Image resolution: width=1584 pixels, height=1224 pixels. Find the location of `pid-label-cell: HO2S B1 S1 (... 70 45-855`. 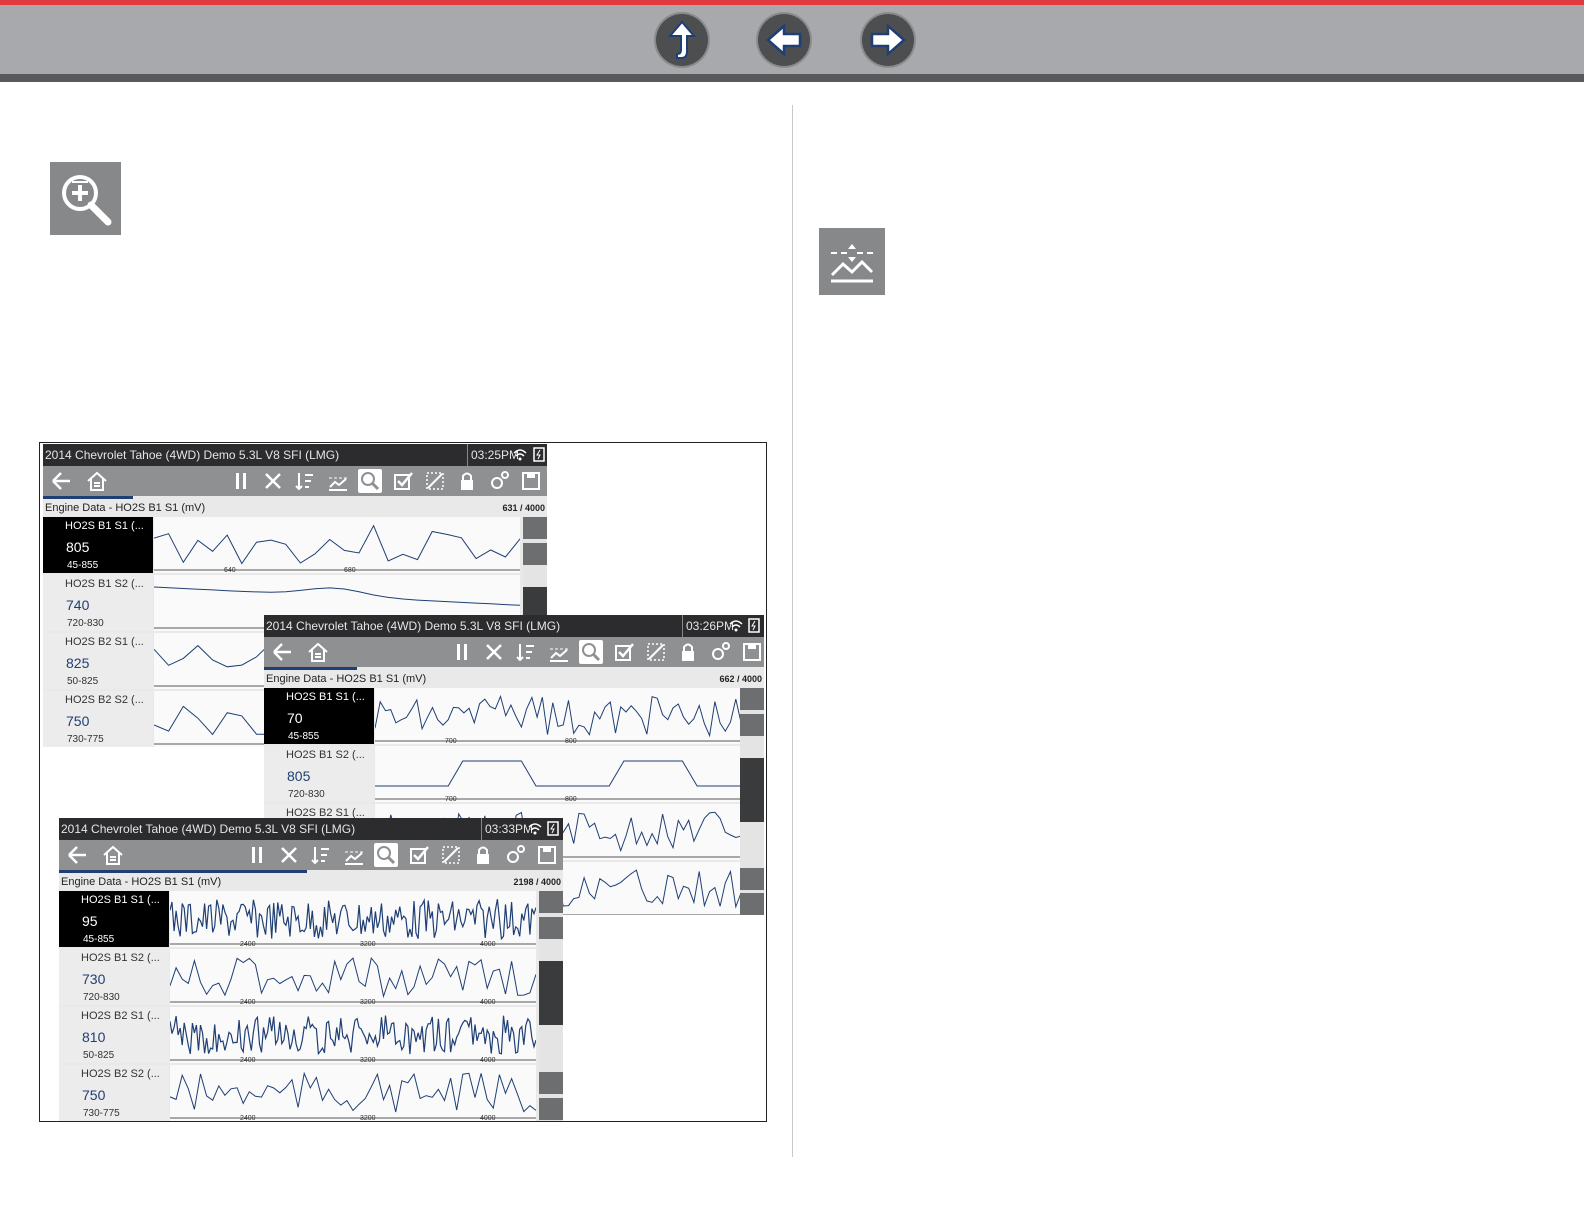

pid-label-cell: HO2S B1 S1 (... 70 45-855 is located at coordinates (319, 716).